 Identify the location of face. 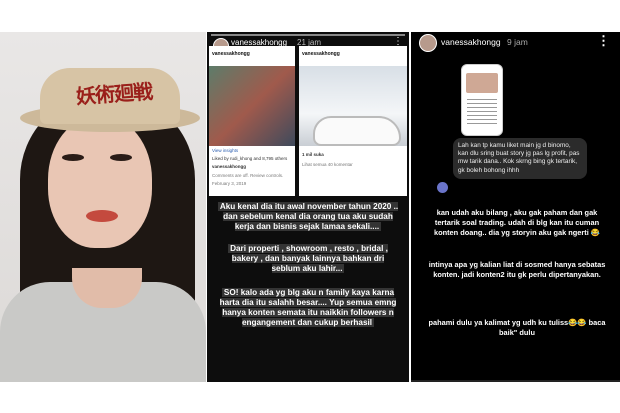
(100, 182).